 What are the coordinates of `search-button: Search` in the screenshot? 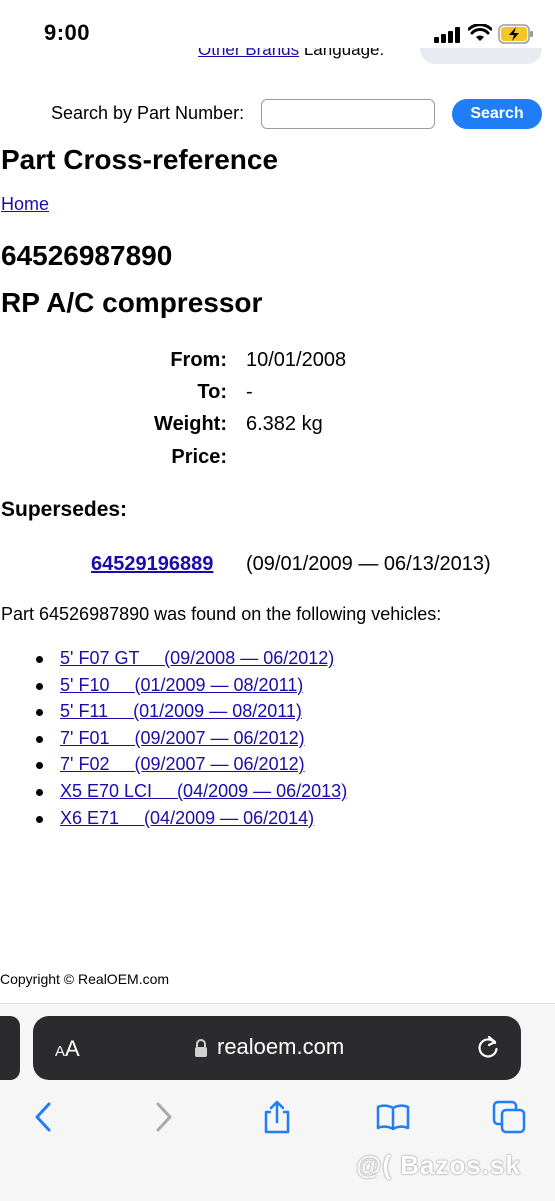 It's located at (497, 114).